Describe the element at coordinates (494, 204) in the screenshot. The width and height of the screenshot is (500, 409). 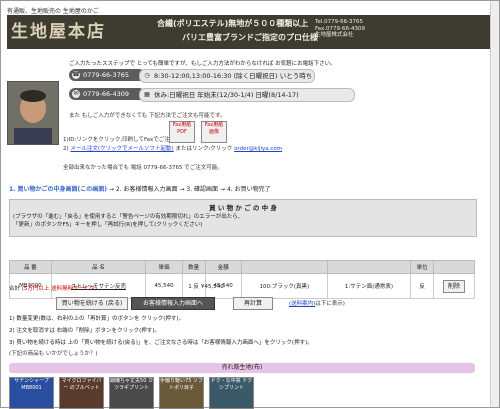
I see `vertical-scrollbar` at that location.